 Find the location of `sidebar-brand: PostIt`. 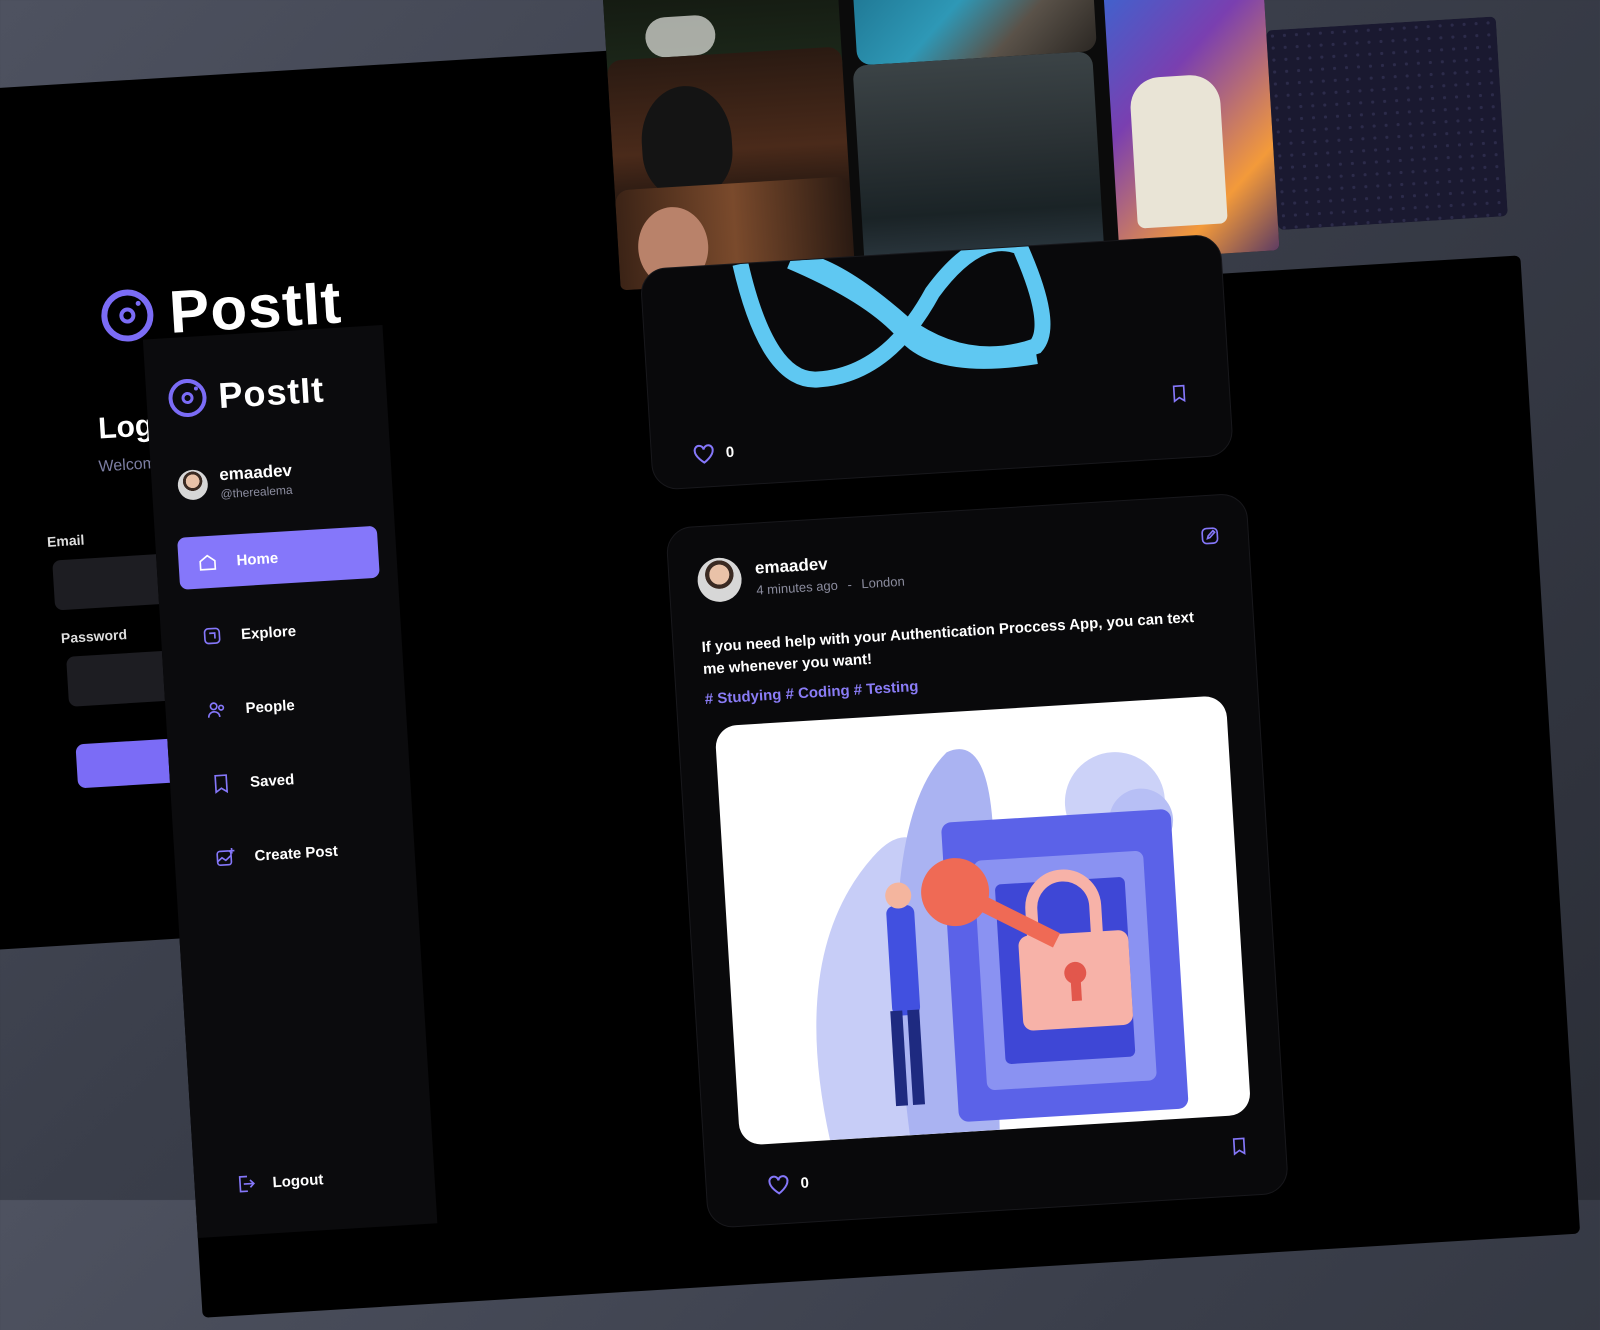

sidebar-brand: PostIt is located at coordinates (246, 394).